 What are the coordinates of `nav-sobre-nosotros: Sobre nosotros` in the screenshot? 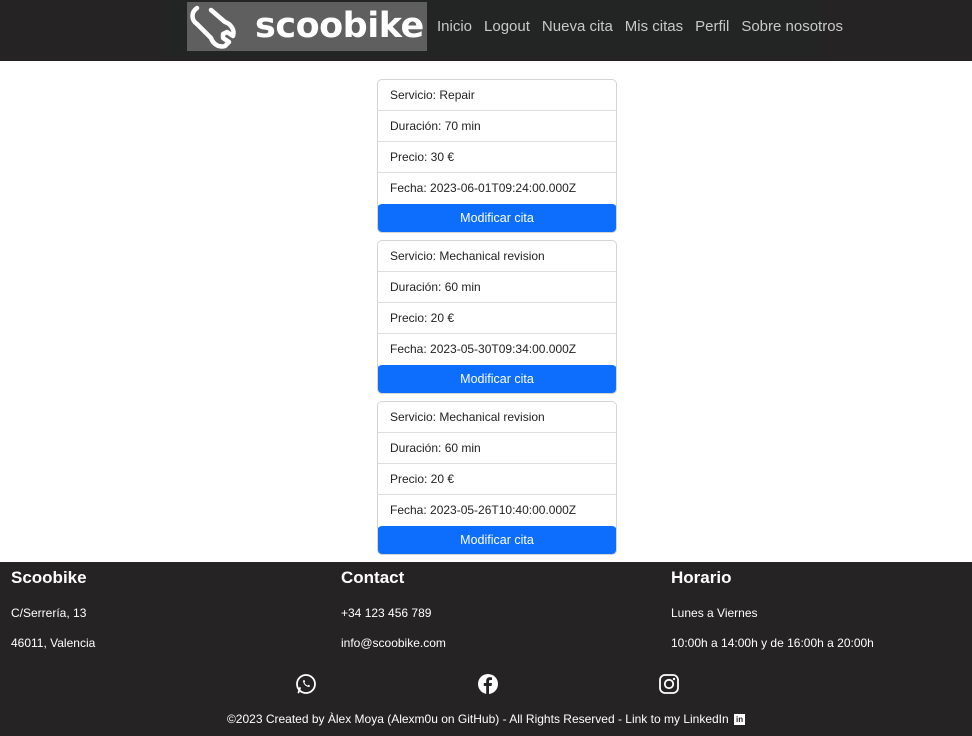 It's located at (792, 26).